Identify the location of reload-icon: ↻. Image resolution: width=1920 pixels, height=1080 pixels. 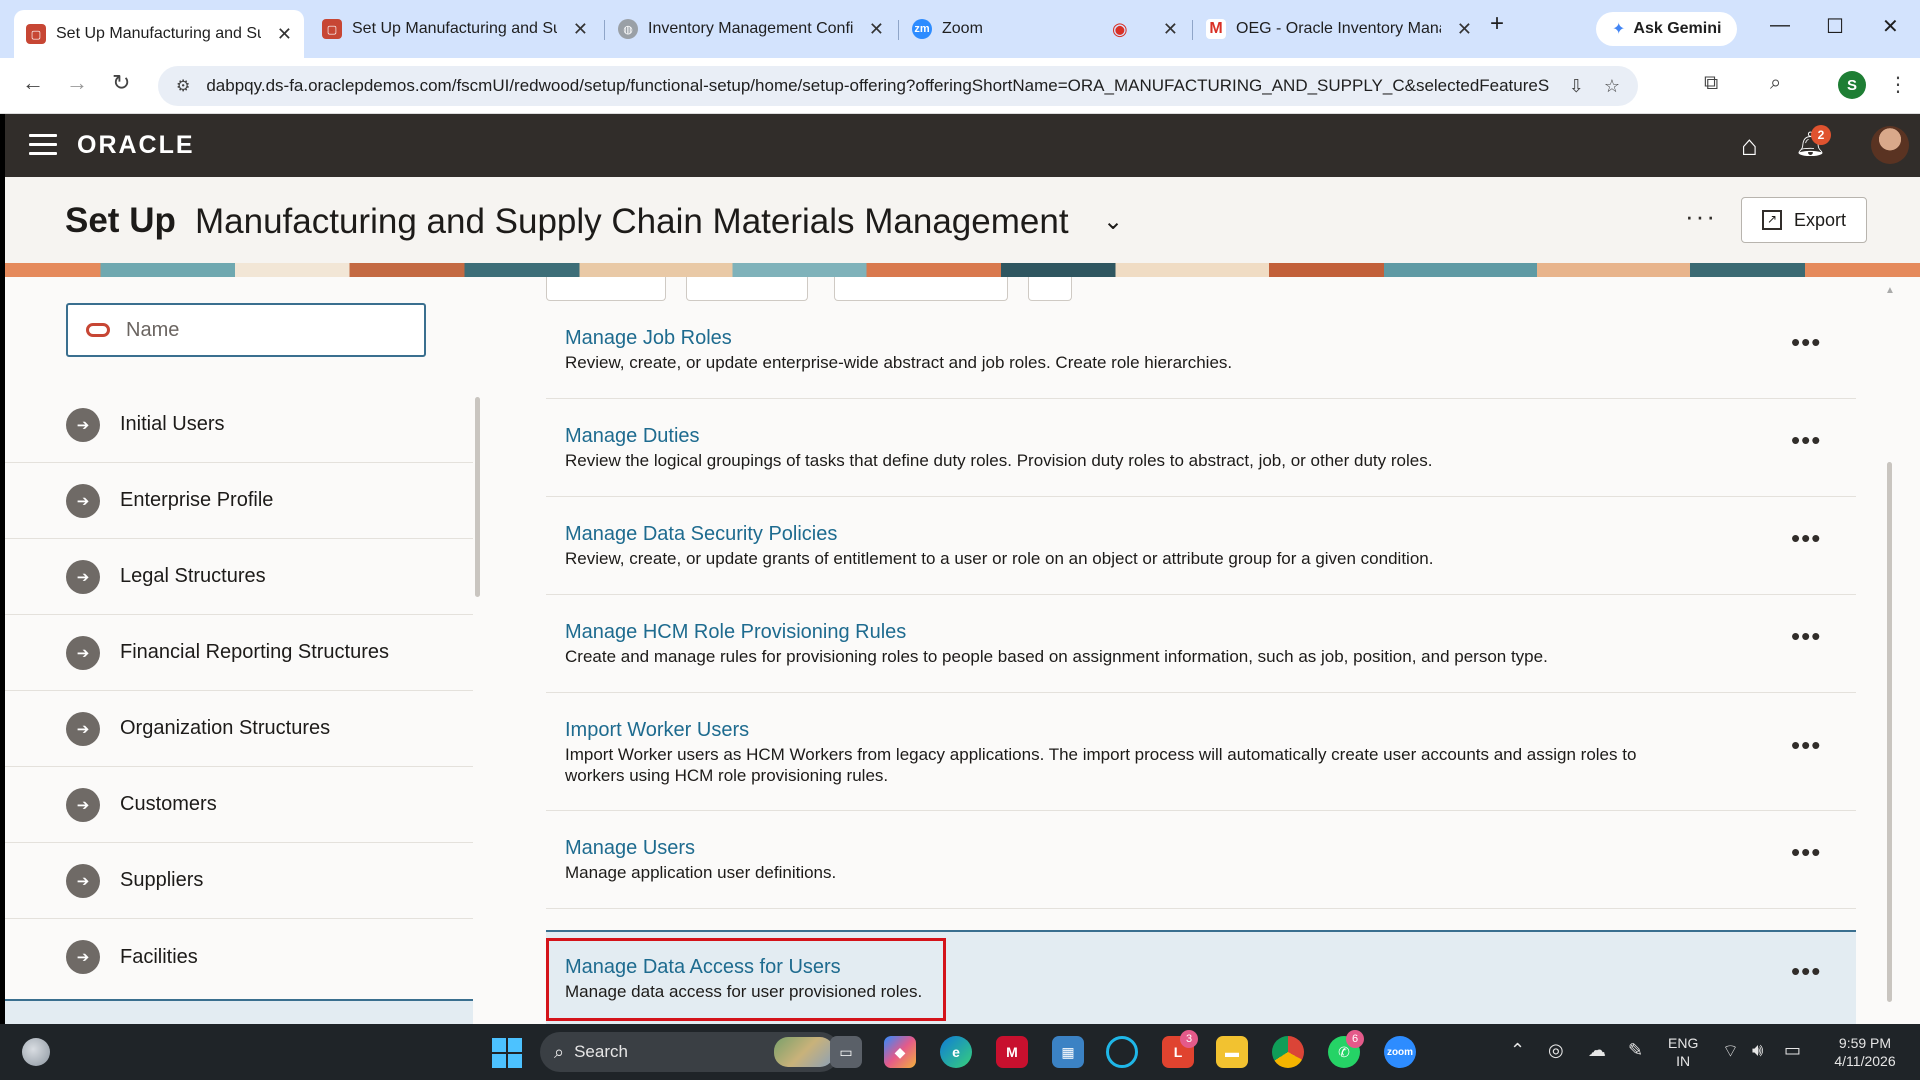
(121, 83).